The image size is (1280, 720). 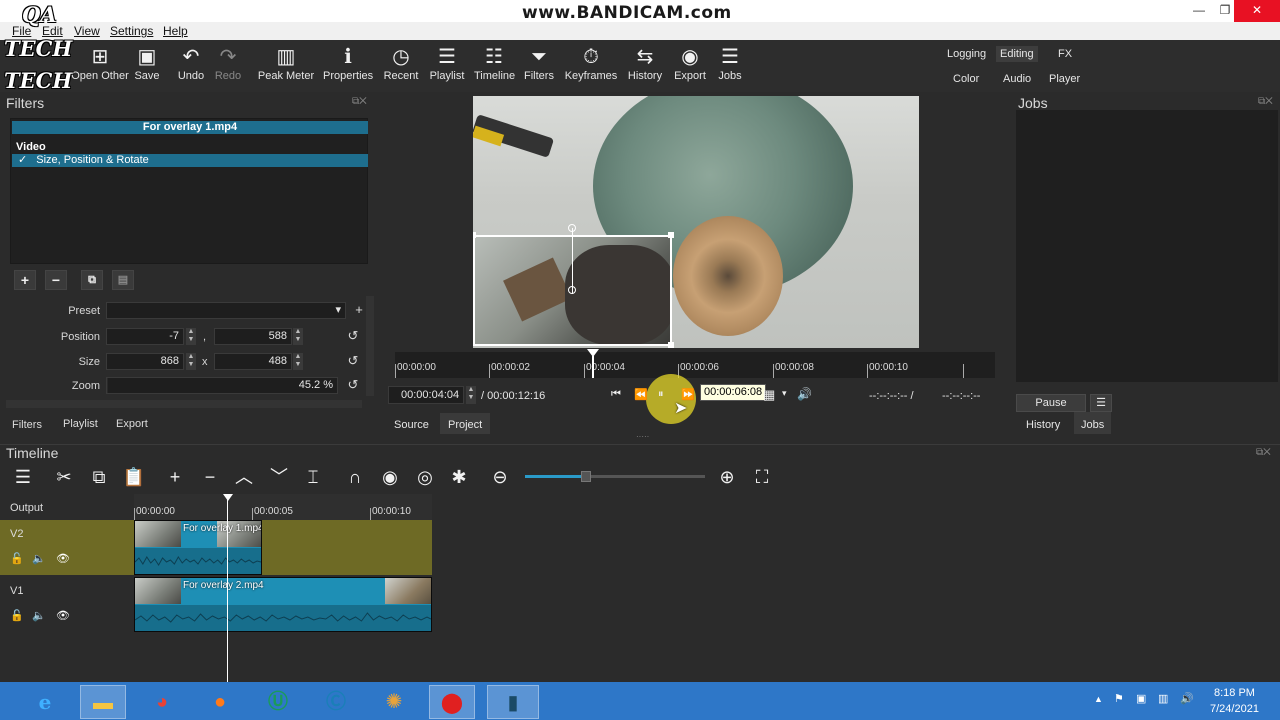 What do you see at coordinates (313, 477) in the screenshot?
I see `split-icon: ⌶` at bounding box center [313, 477].